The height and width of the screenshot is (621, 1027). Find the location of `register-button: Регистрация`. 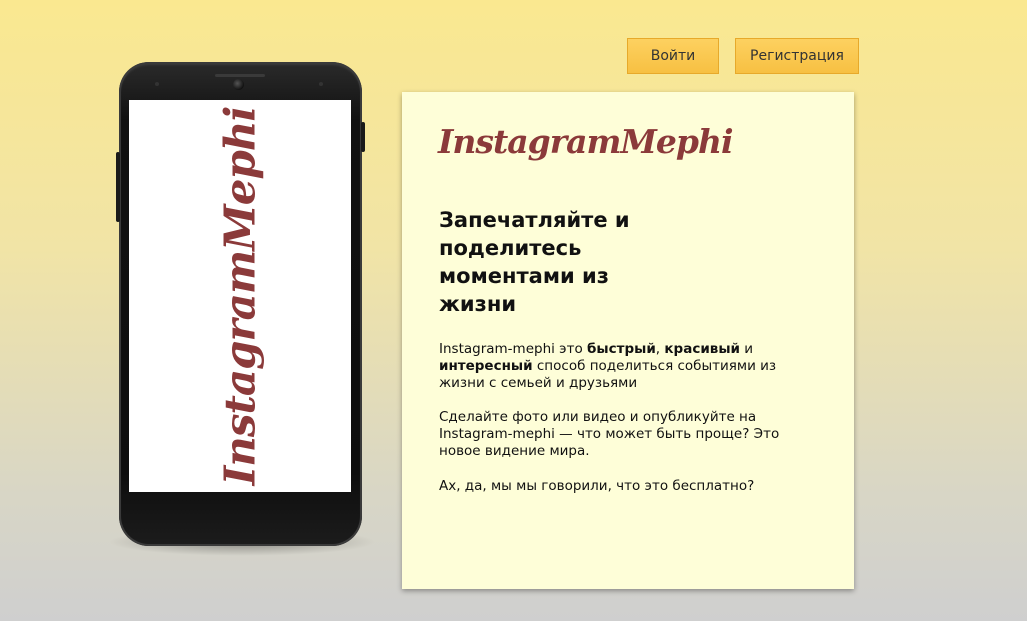

register-button: Регистрация is located at coordinates (797, 56).